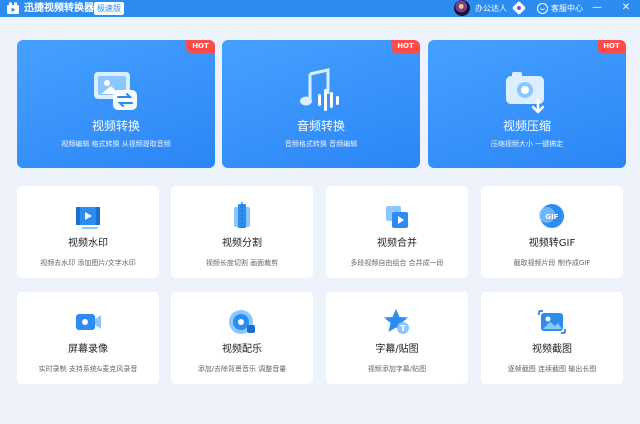  Describe the element at coordinates (397, 369) in the screenshot. I see `card-desc: 视频添加字幕/贴图` at that location.